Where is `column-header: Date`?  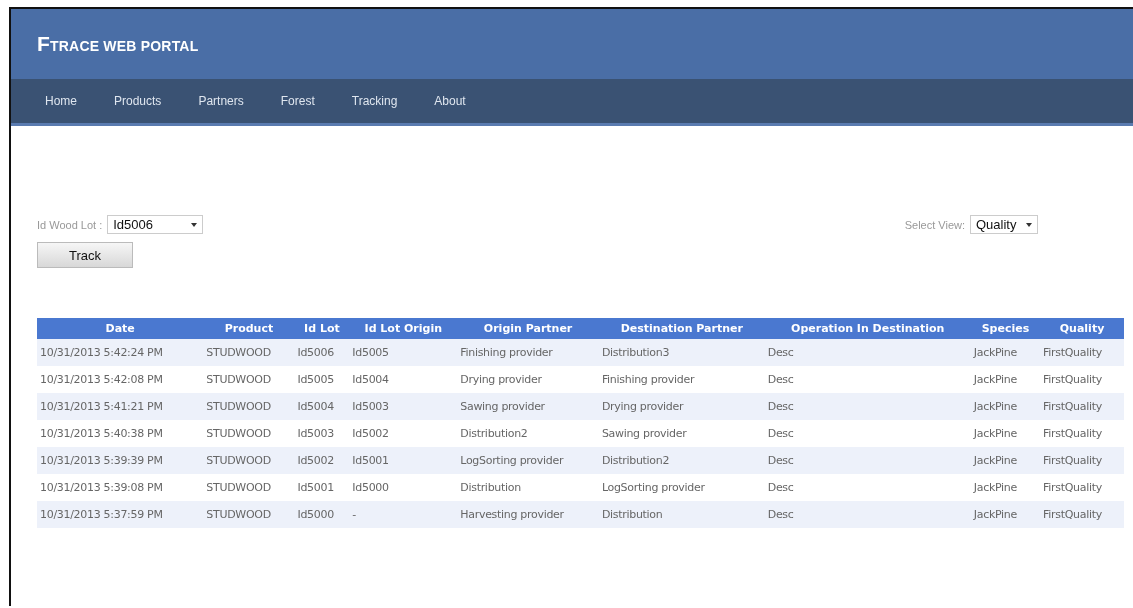
column-header: Date is located at coordinates (120, 328).